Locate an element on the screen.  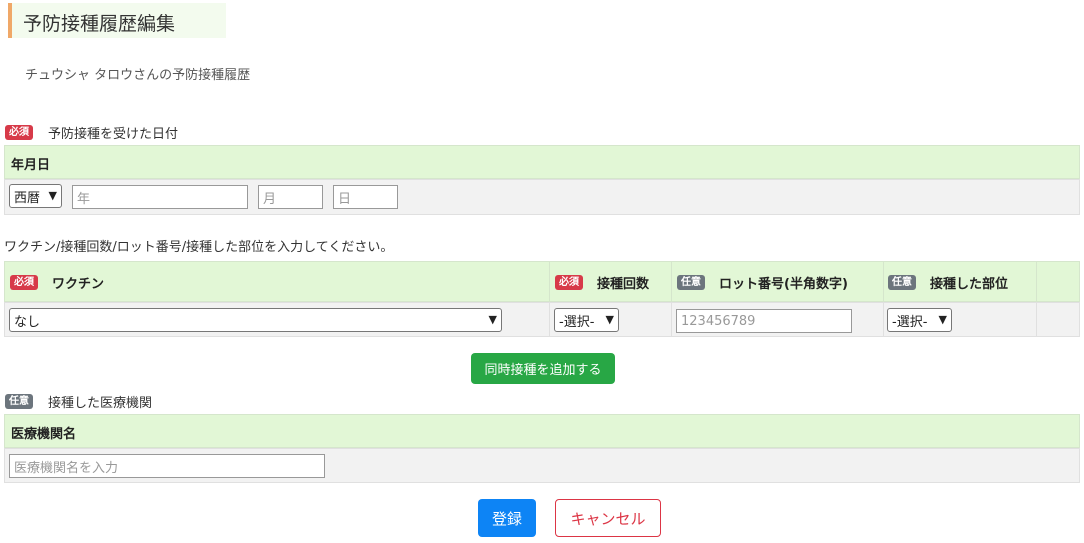
site-select-value: -選択- is located at coordinates (910, 322).